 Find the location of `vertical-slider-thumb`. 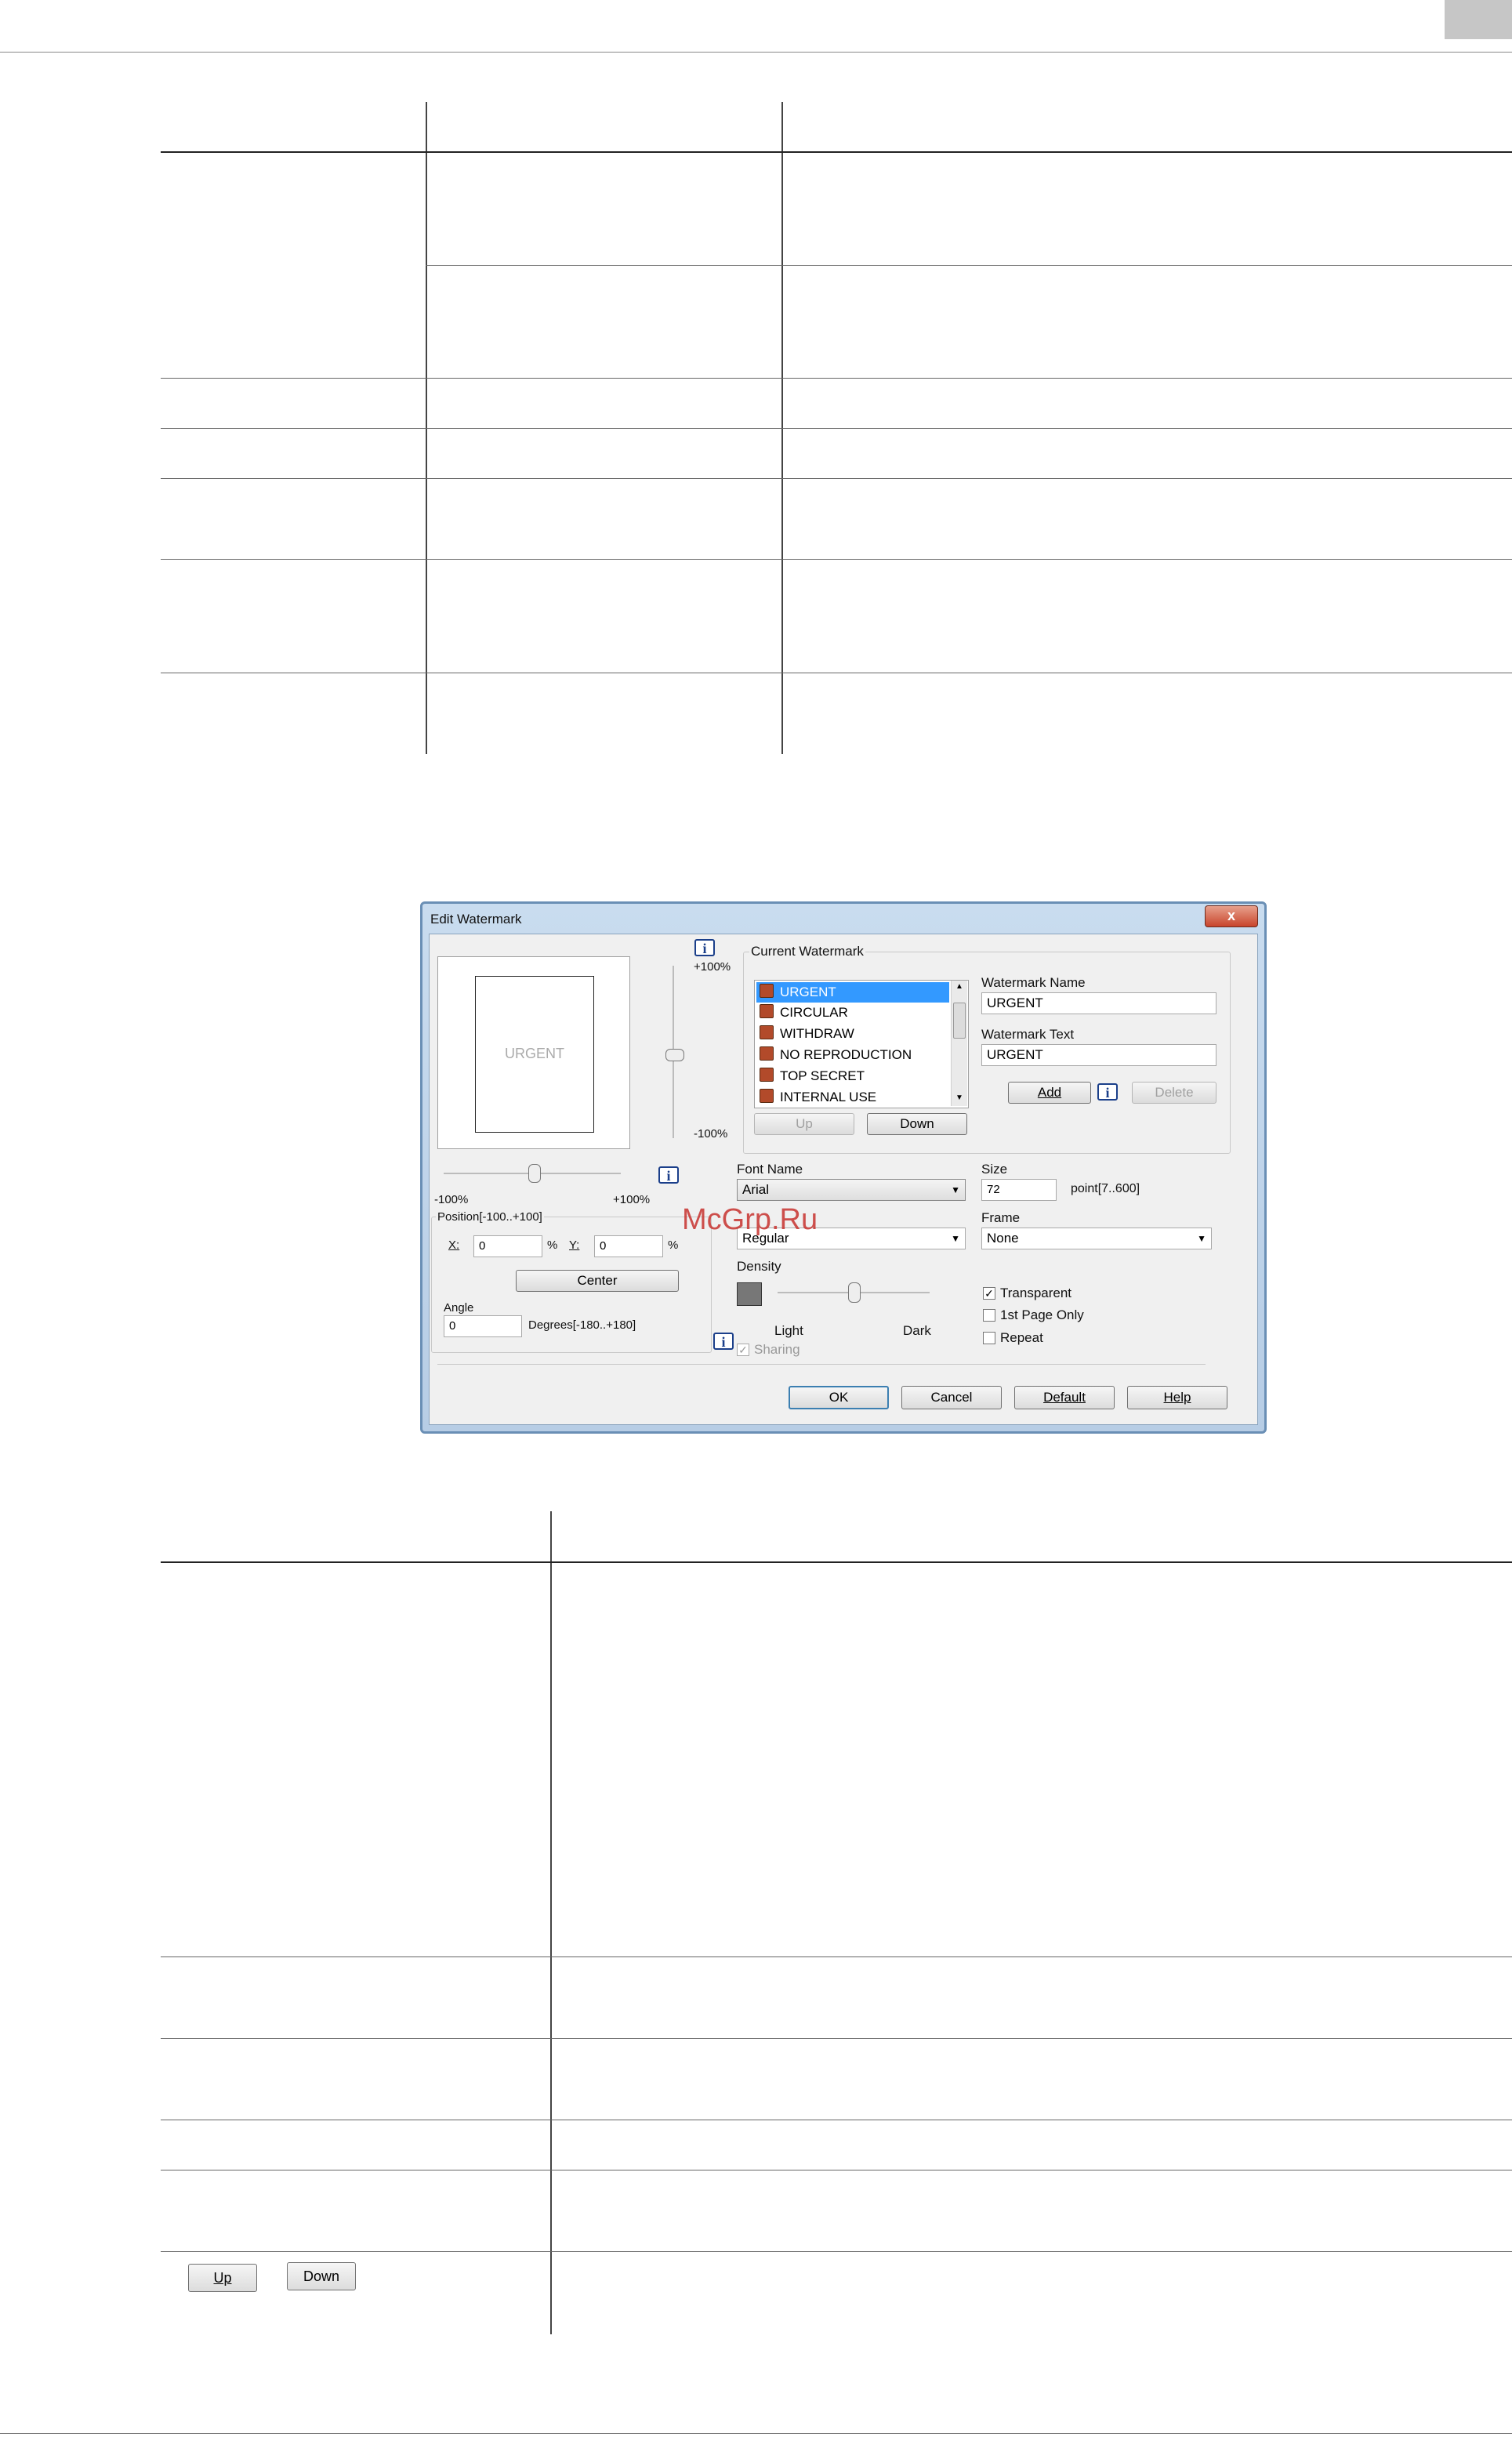

vertical-slider-thumb is located at coordinates (674, 1055).